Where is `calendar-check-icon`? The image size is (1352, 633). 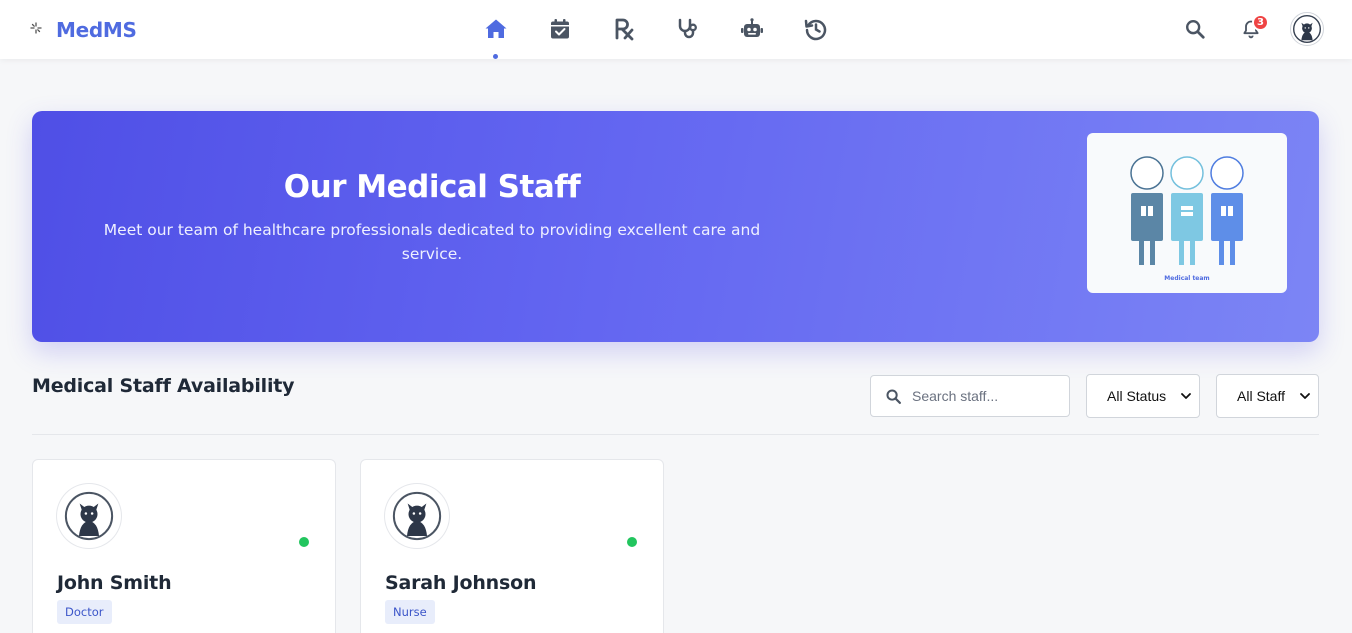 calendar-check-icon is located at coordinates (560, 29).